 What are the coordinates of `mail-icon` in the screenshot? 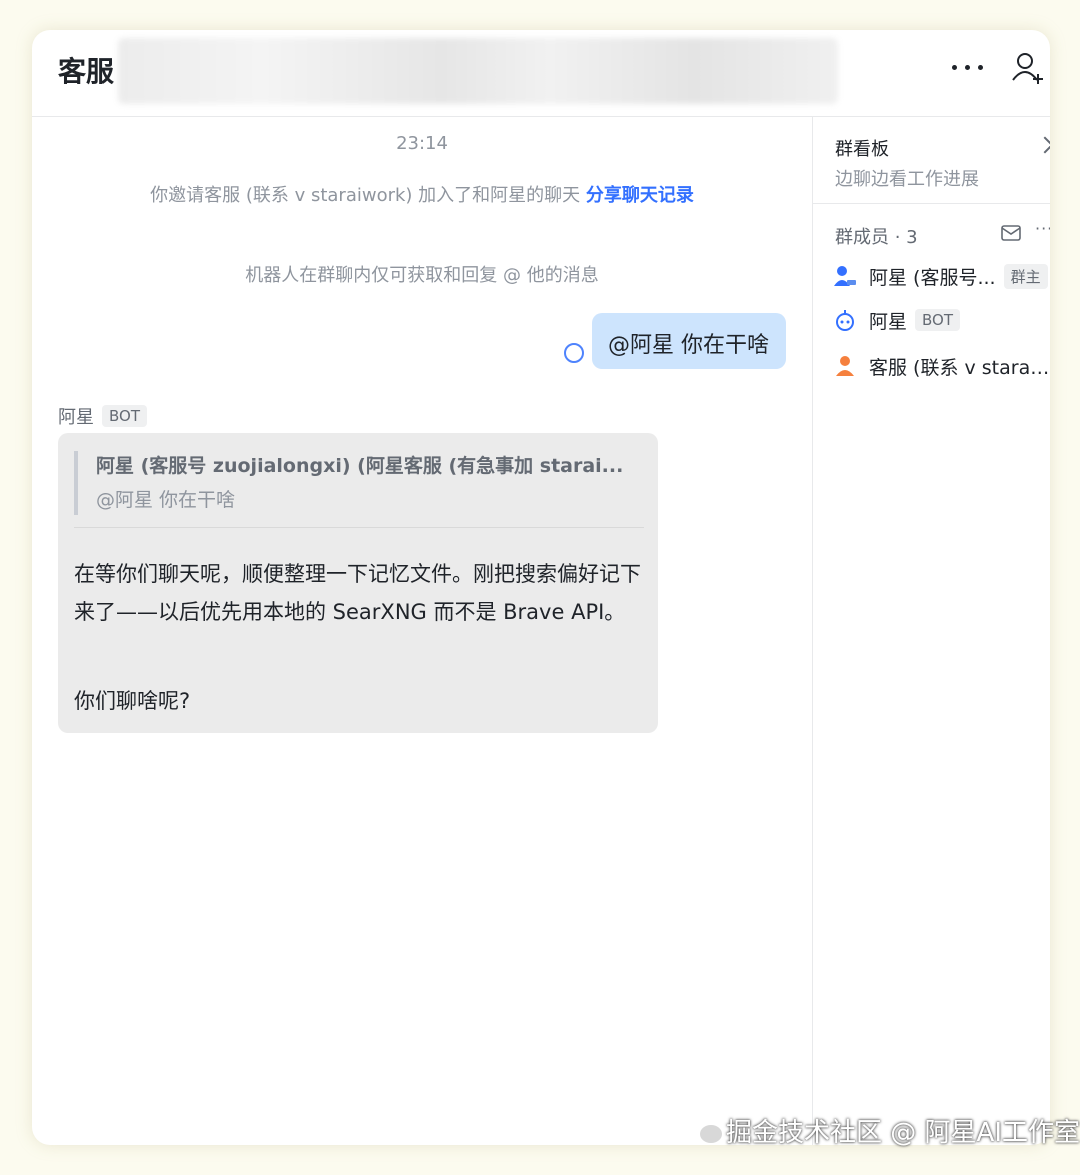 It's located at (1011, 233).